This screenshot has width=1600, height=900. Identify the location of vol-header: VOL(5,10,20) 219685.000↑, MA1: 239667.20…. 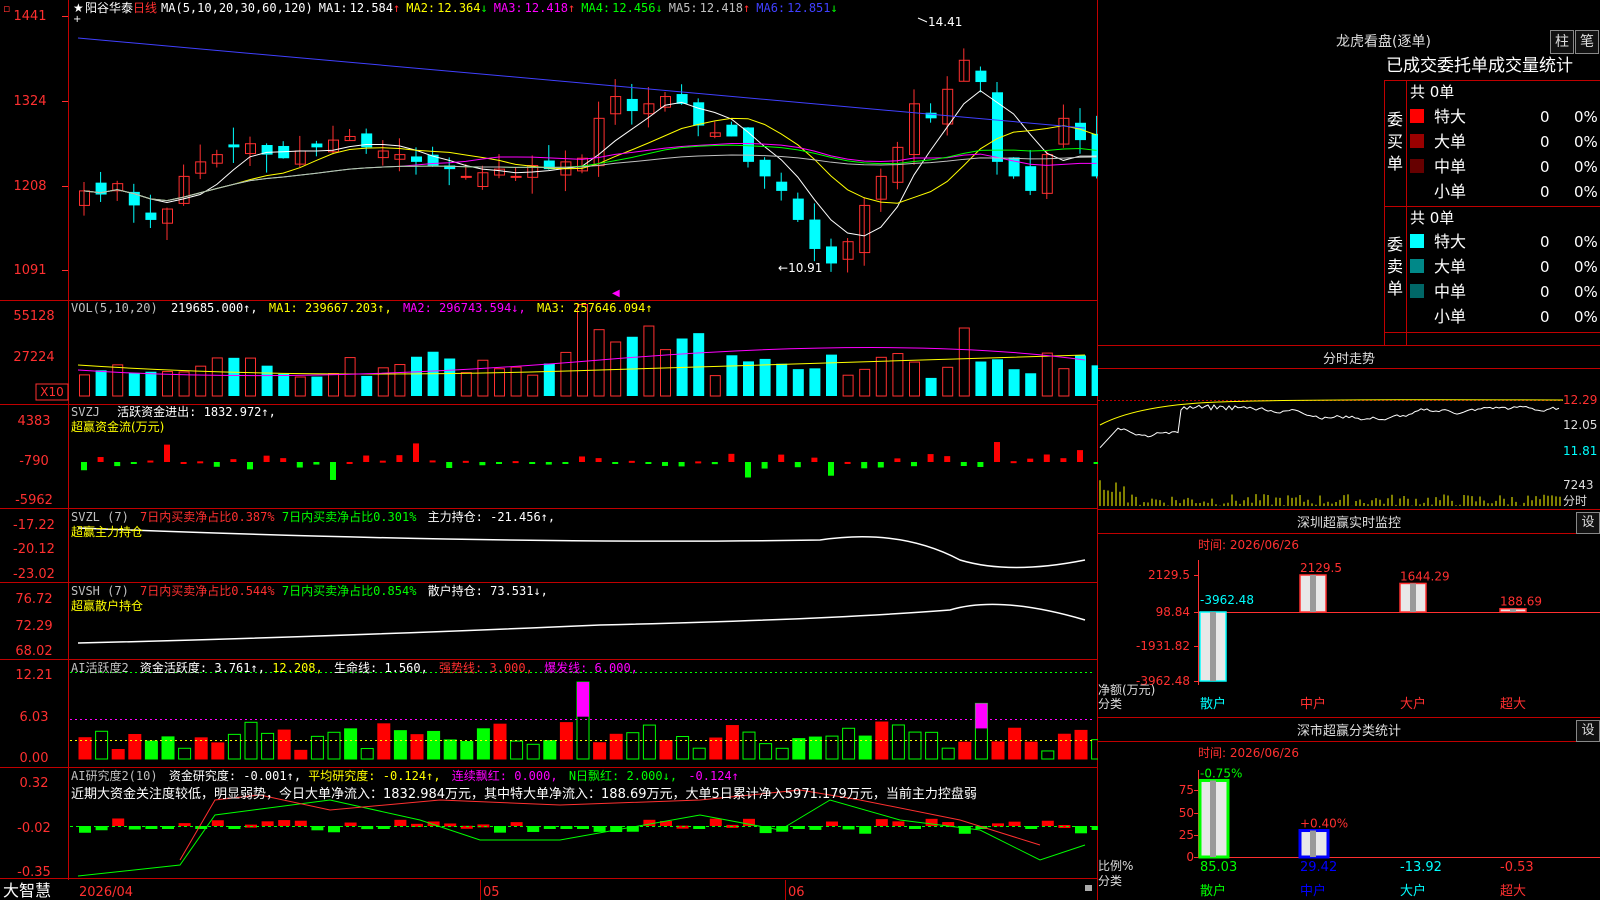
(362, 308).